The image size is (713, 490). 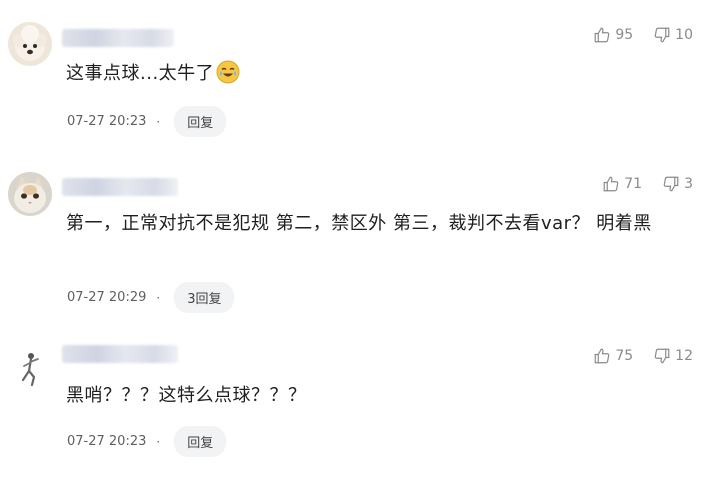 What do you see at coordinates (684, 35) in the screenshot?
I see `dislike-count: 10` at bounding box center [684, 35].